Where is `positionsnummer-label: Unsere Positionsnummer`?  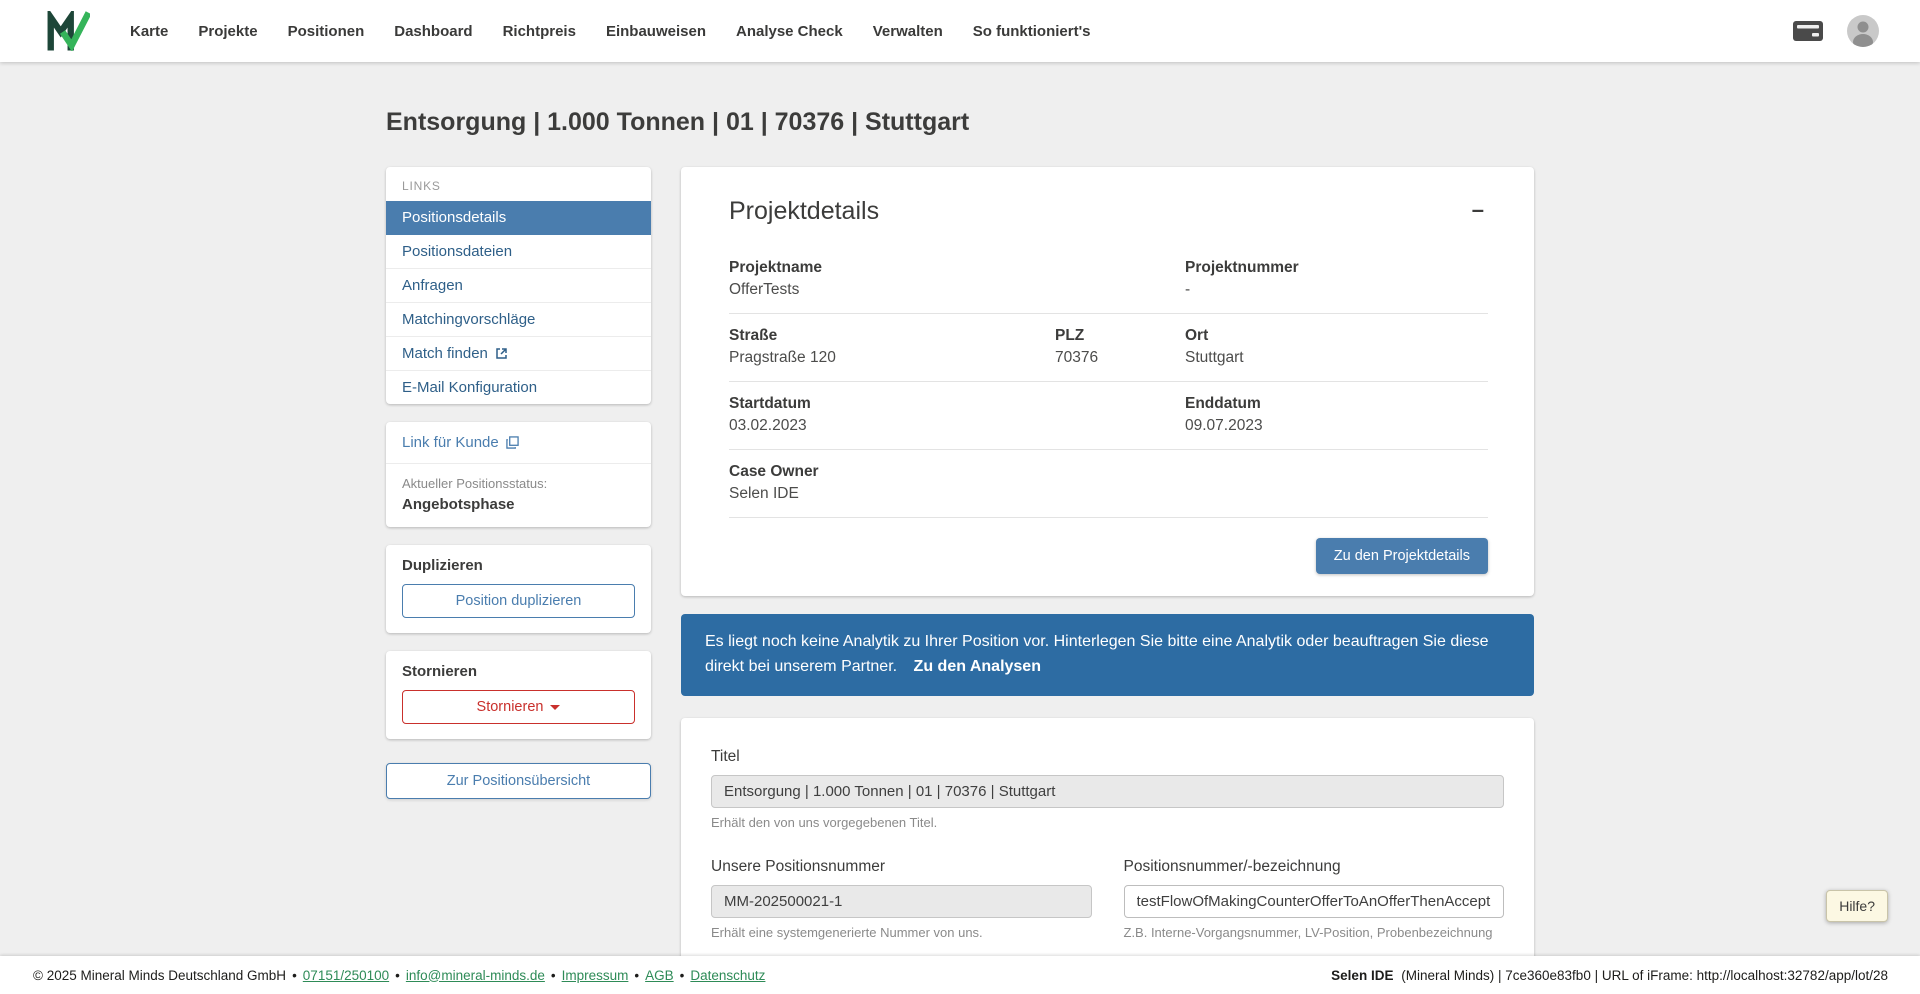 positionsnummer-label: Unsere Positionsnummer is located at coordinates (798, 866).